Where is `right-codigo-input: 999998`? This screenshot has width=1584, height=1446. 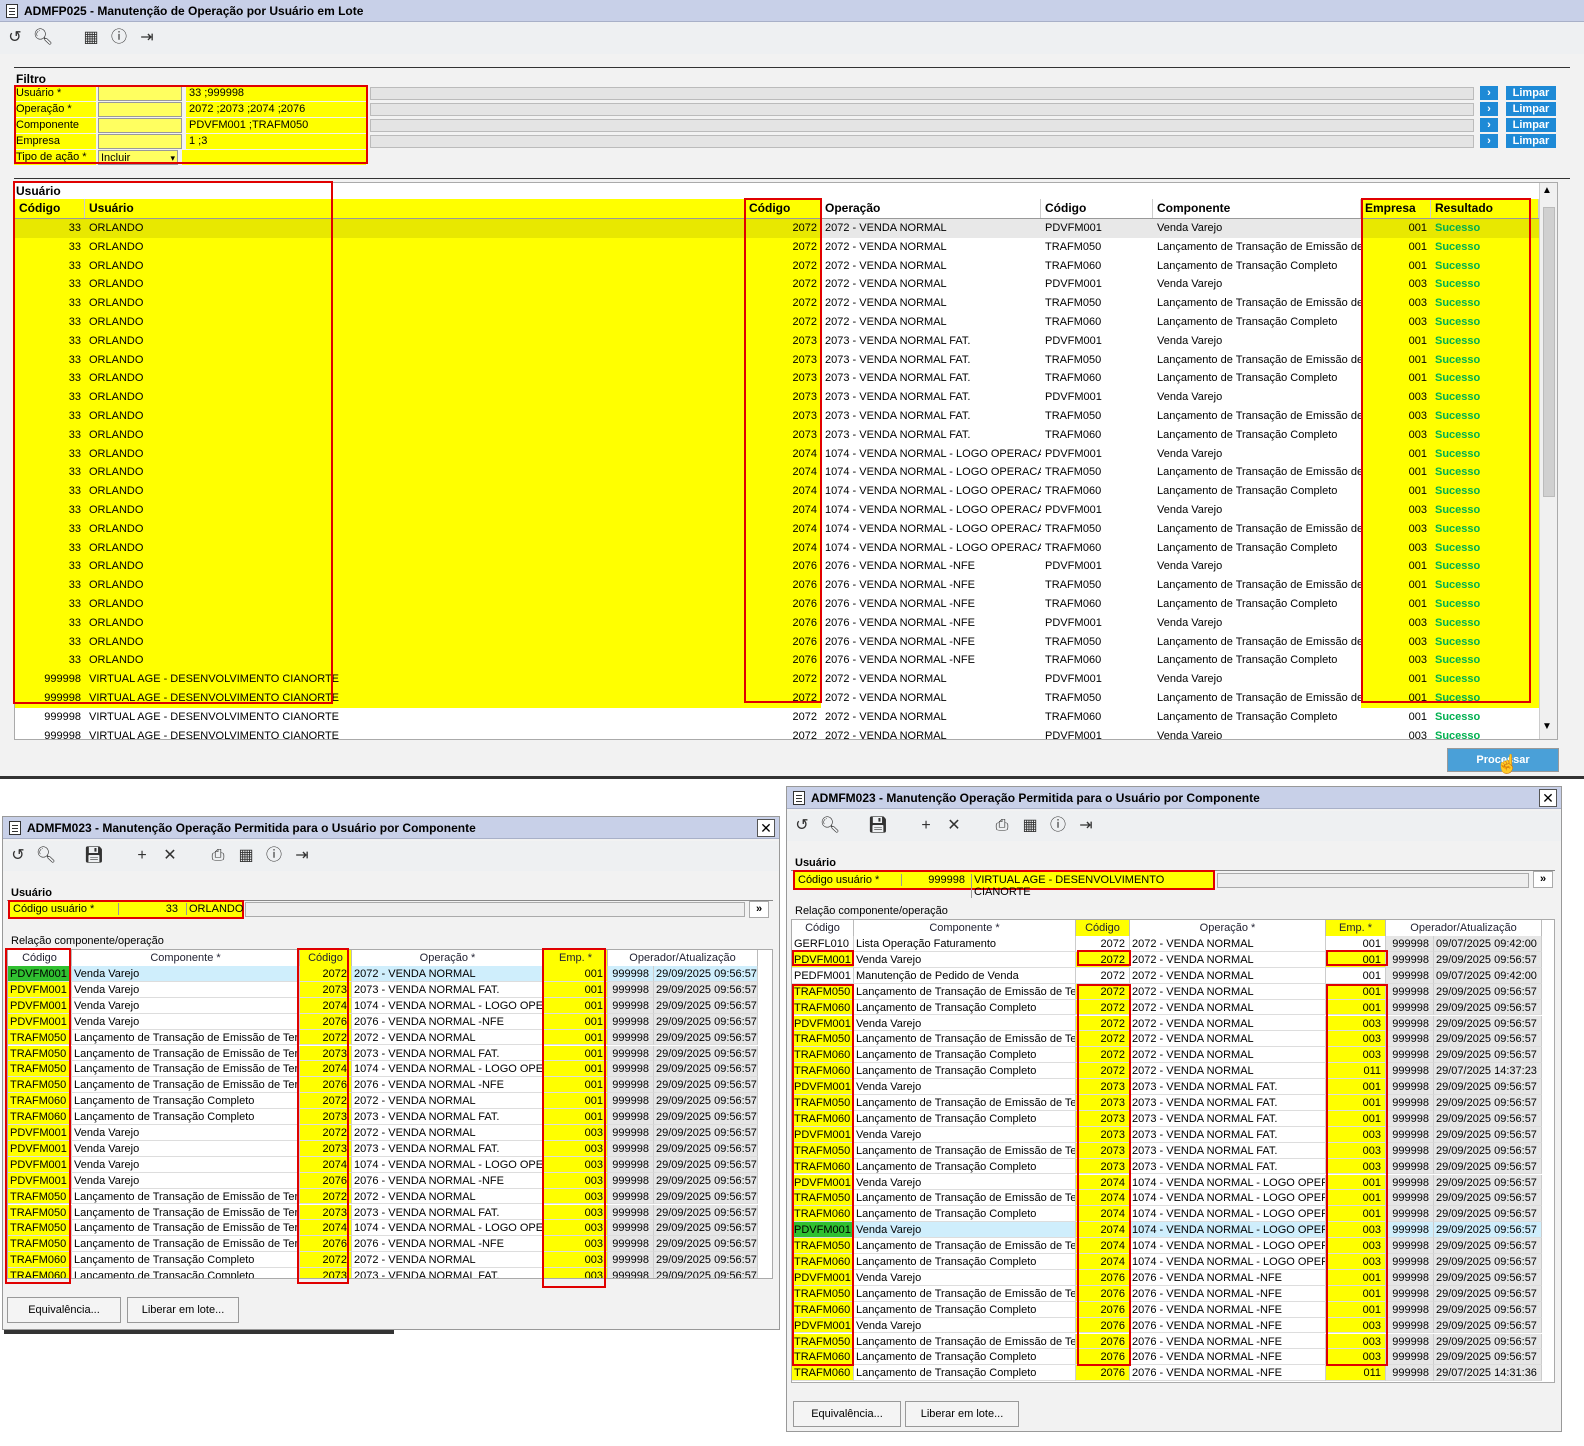 right-codigo-input: 999998 is located at coordinates (935, 880).